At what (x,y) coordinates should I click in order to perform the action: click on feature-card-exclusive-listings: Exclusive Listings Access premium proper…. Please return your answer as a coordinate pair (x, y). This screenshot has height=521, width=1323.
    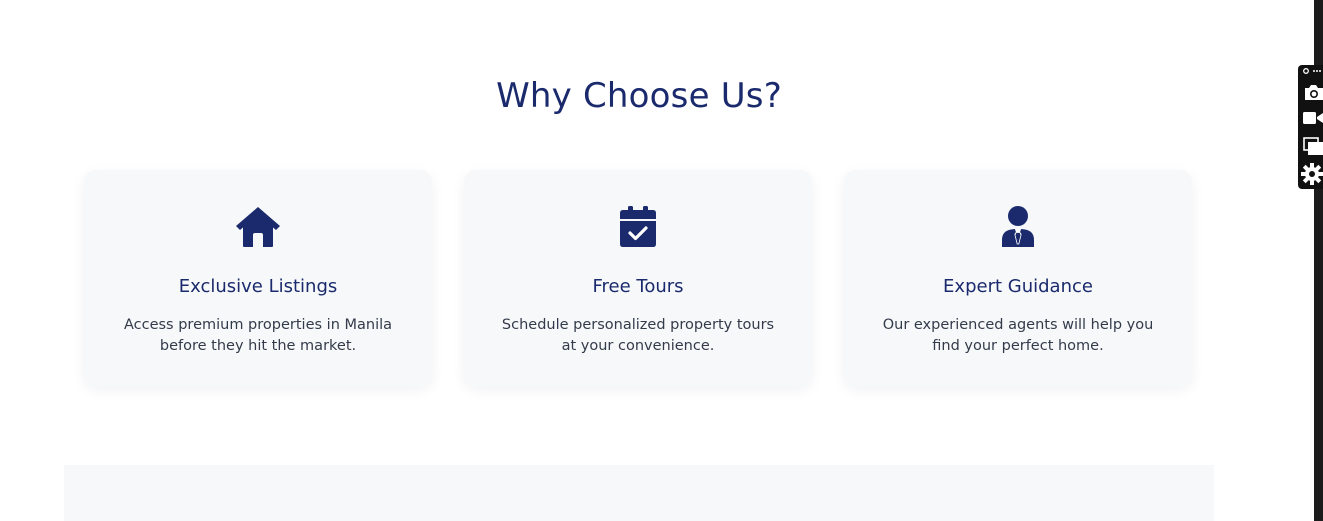
    Looking at the image, I should click on (258, 278).